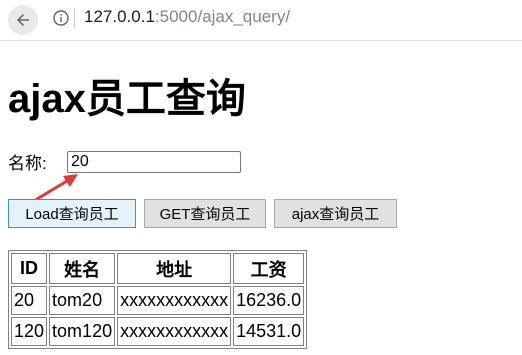 Image resolution: width=522 pixels, height=355 pixels. Describe the element at coordinates (72, 213) in the screenshot. I see `load-query-button: Load查询员工` at that location.